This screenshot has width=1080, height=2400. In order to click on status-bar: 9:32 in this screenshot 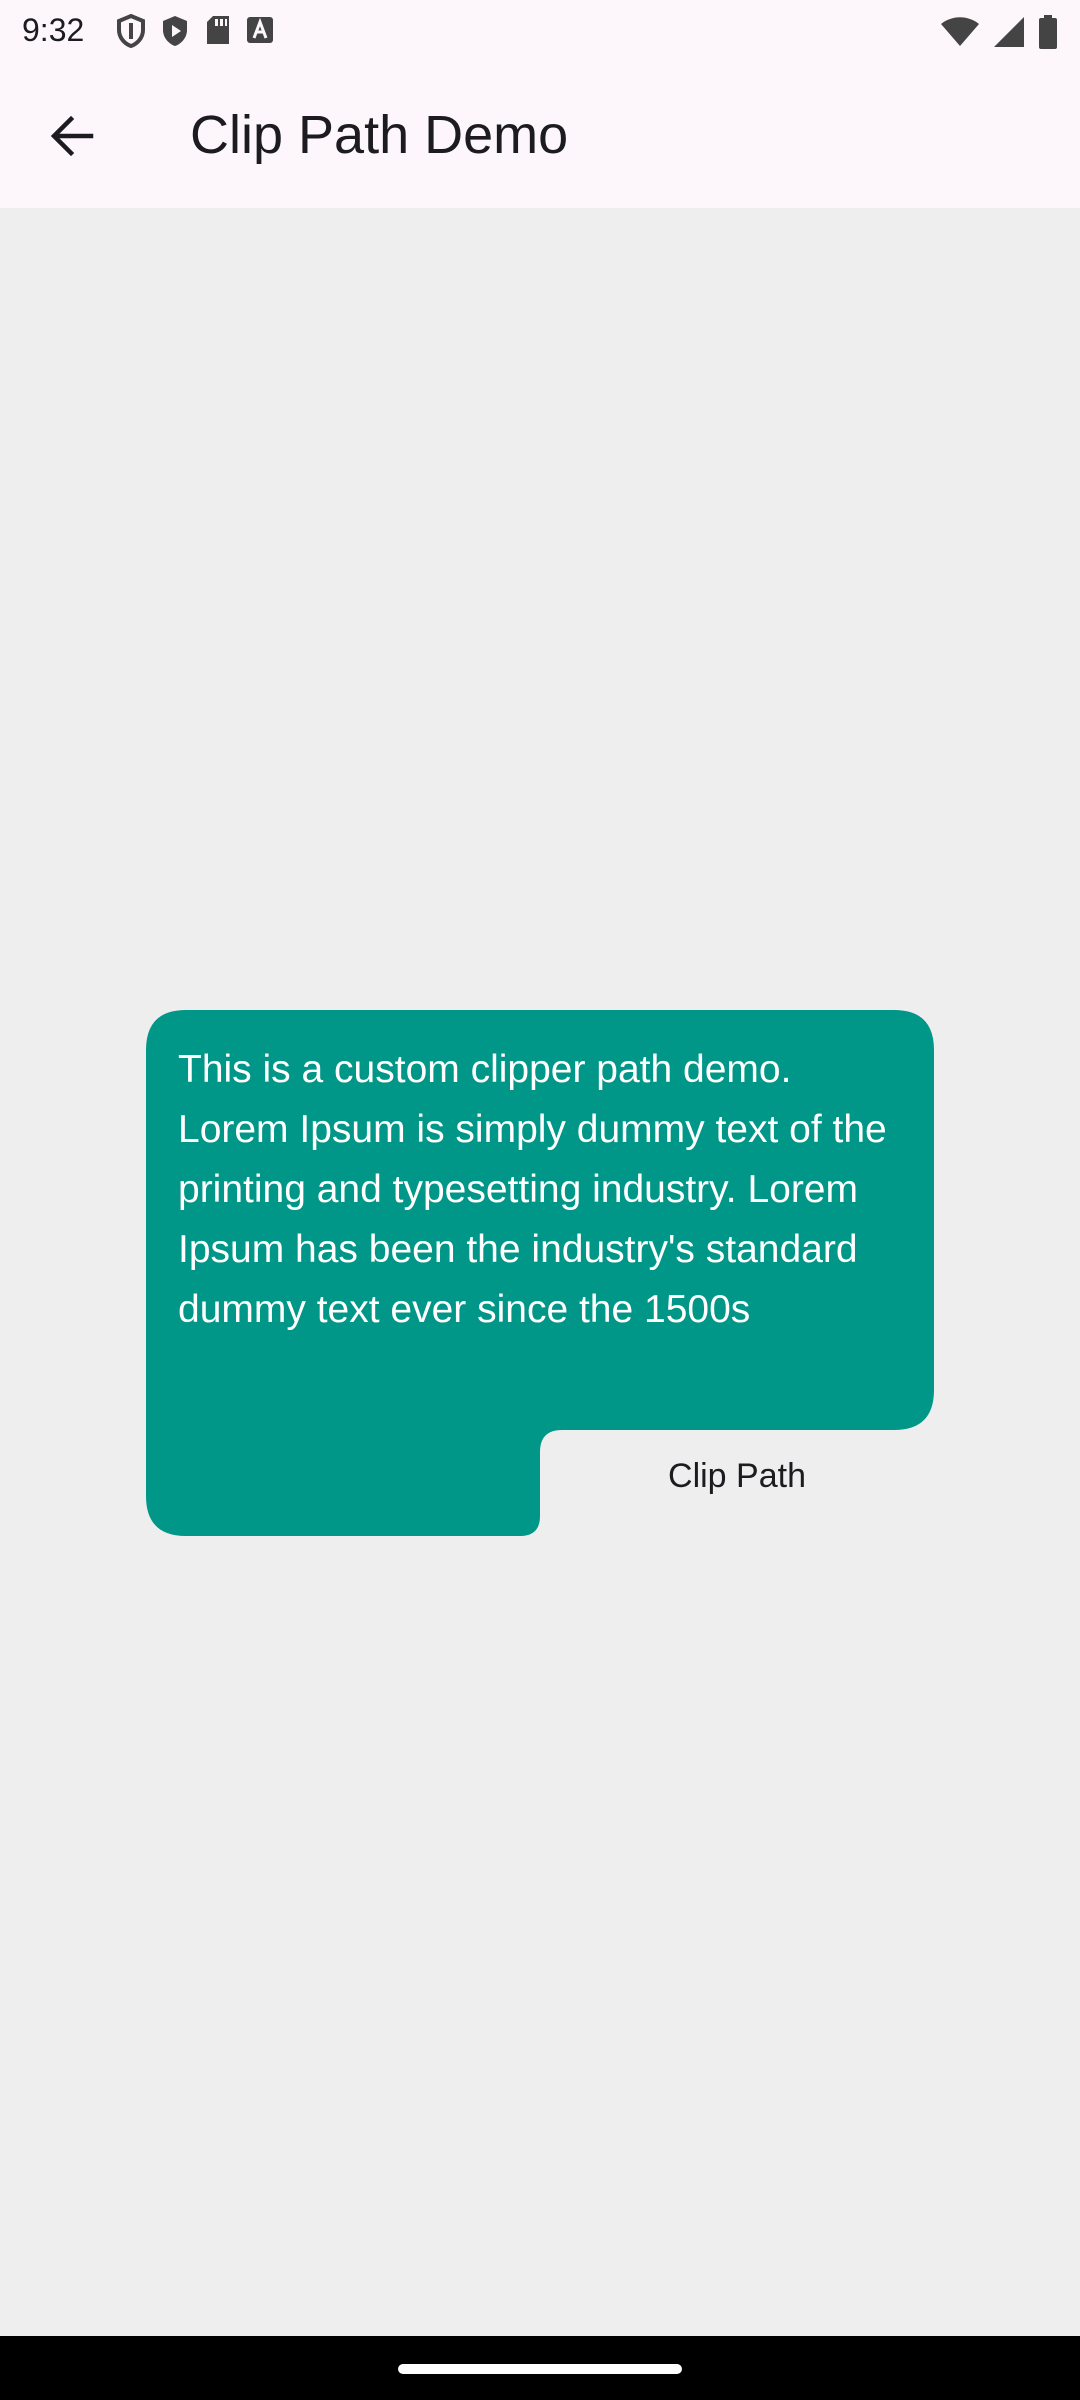, I will do `click(540, 31)`.